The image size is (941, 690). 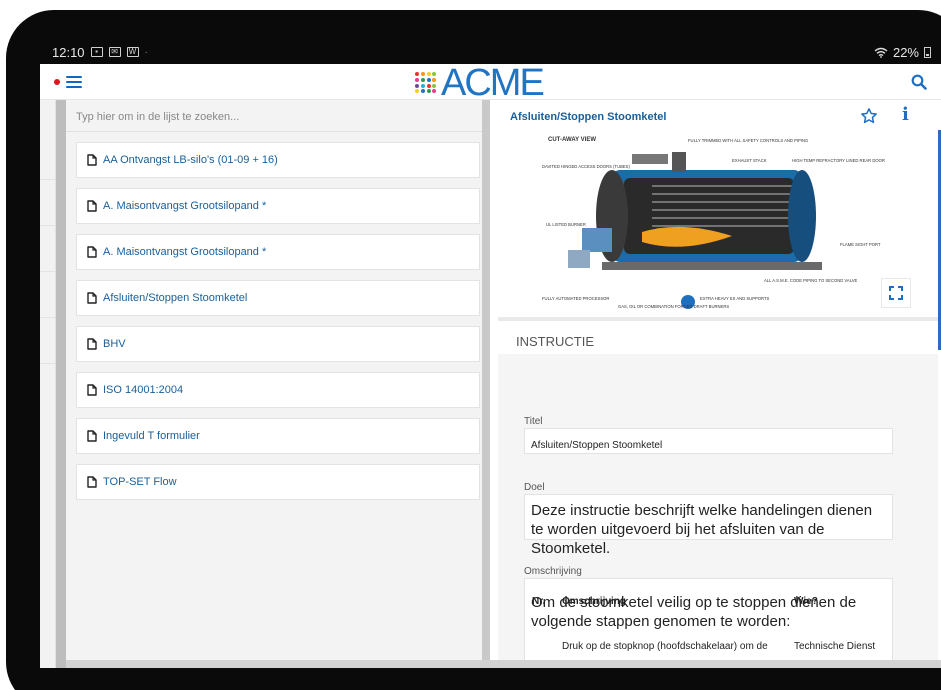 I want to click on list-item: BHV, so click(x=278, y=344).